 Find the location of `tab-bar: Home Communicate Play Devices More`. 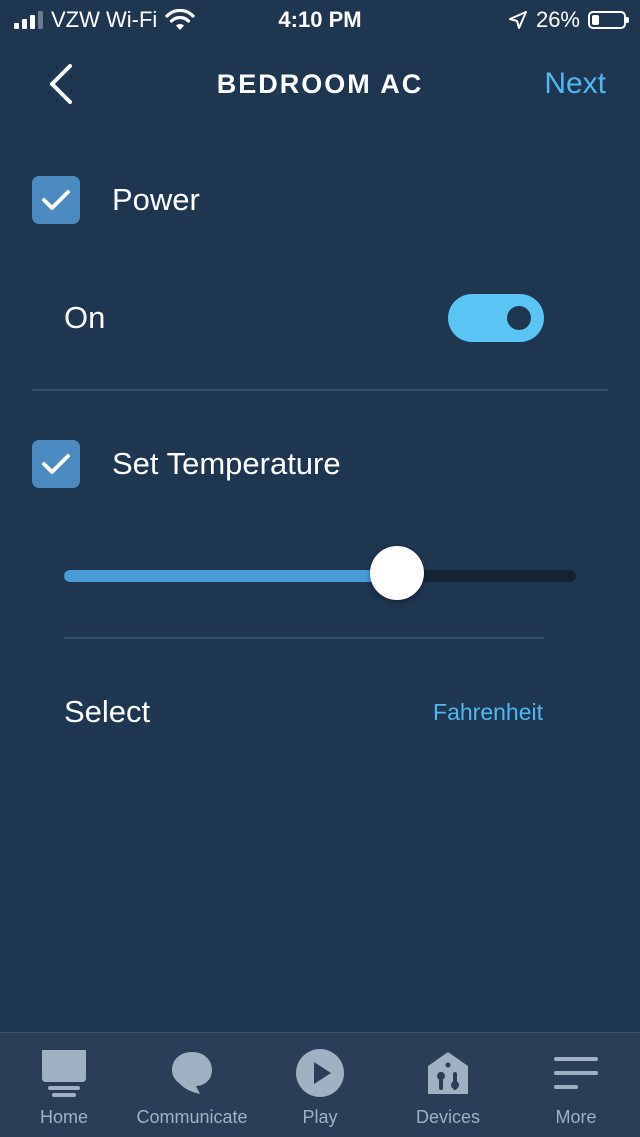

tab-bar: Home Communicate Play Devices More is located at coordinates (320, 1084).